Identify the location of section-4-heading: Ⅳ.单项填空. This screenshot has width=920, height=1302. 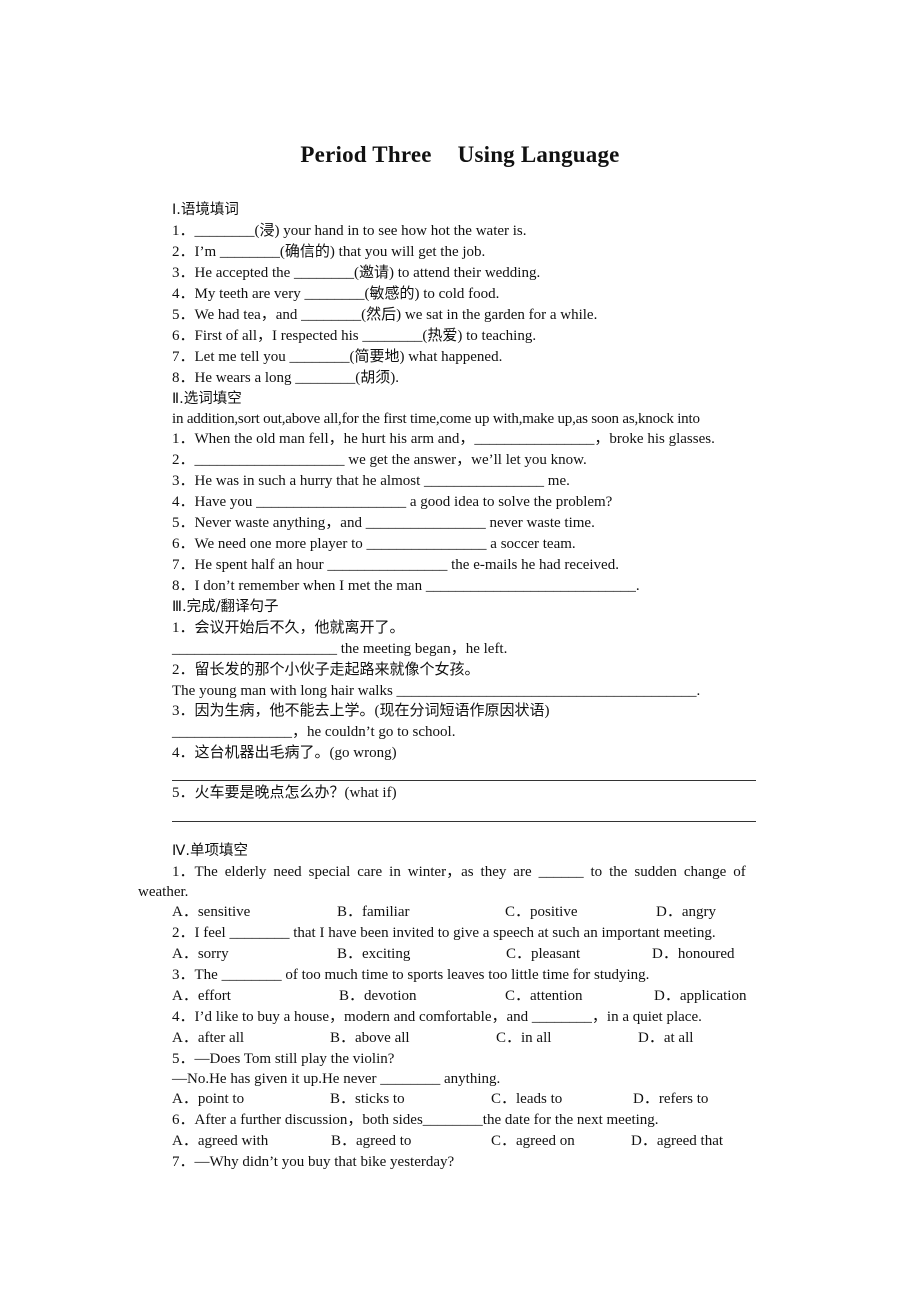
(210, 851).